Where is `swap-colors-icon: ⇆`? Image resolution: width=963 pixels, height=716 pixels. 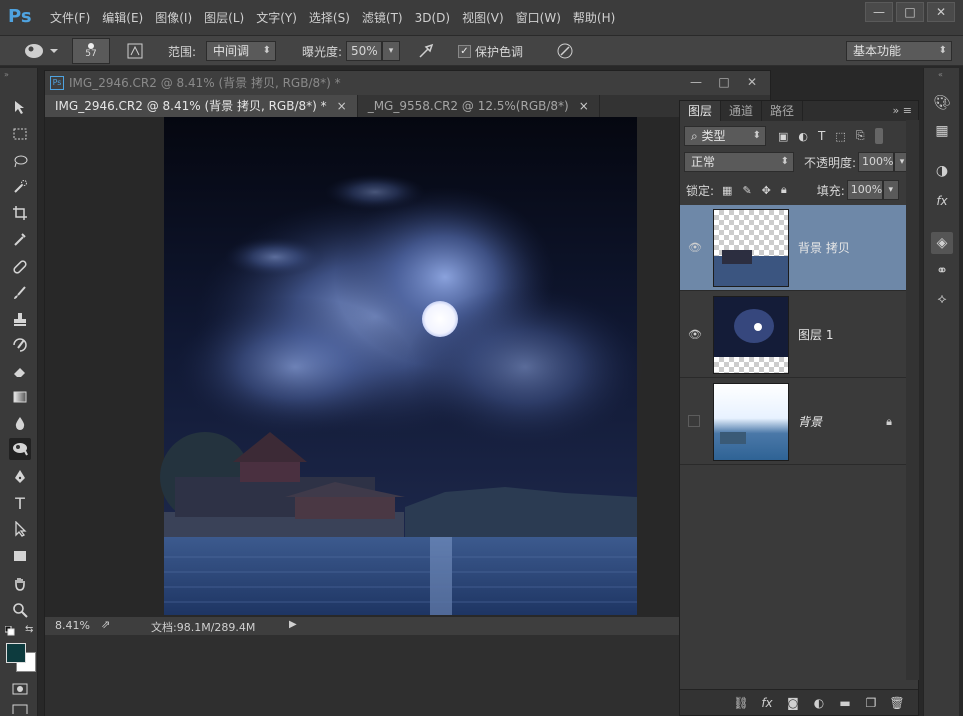
swap-colors-icon: ⇆ is located at coordinates (29, 629).